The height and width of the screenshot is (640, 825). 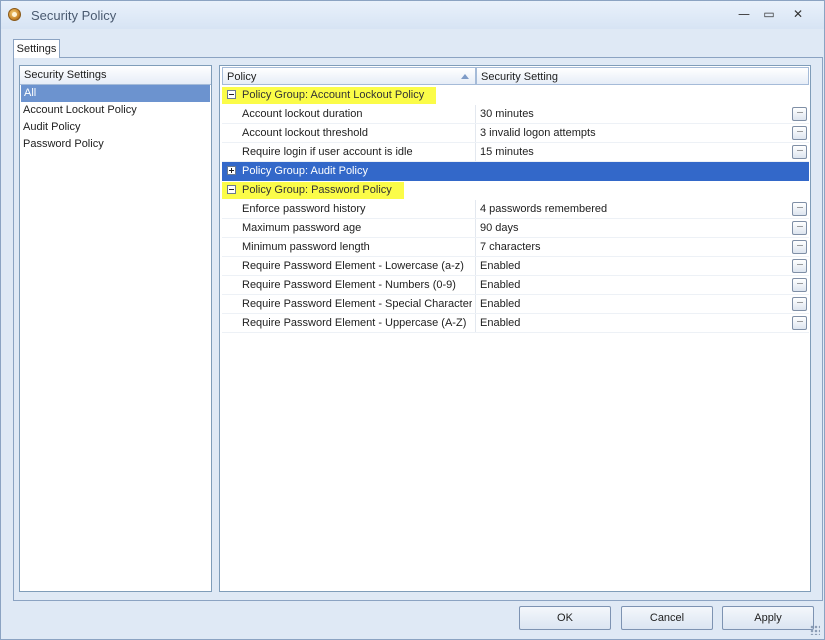 What do you see at coordinates (115, 110) in the screenshot?
I see `settings-list-item: Account Lockout Policy` at bounding box center [115, 110].